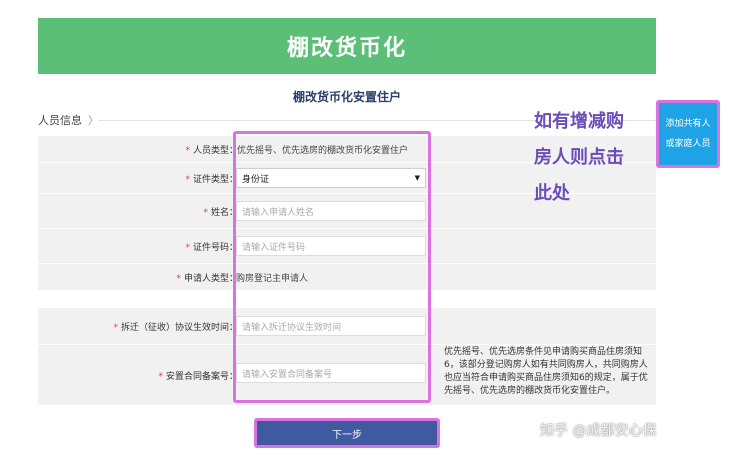 The width and height of the screenshot is (750, 460). I want to click on form-row-applicant-type: * 申请人类型： 购房登记主申请人, so click(347, 277).